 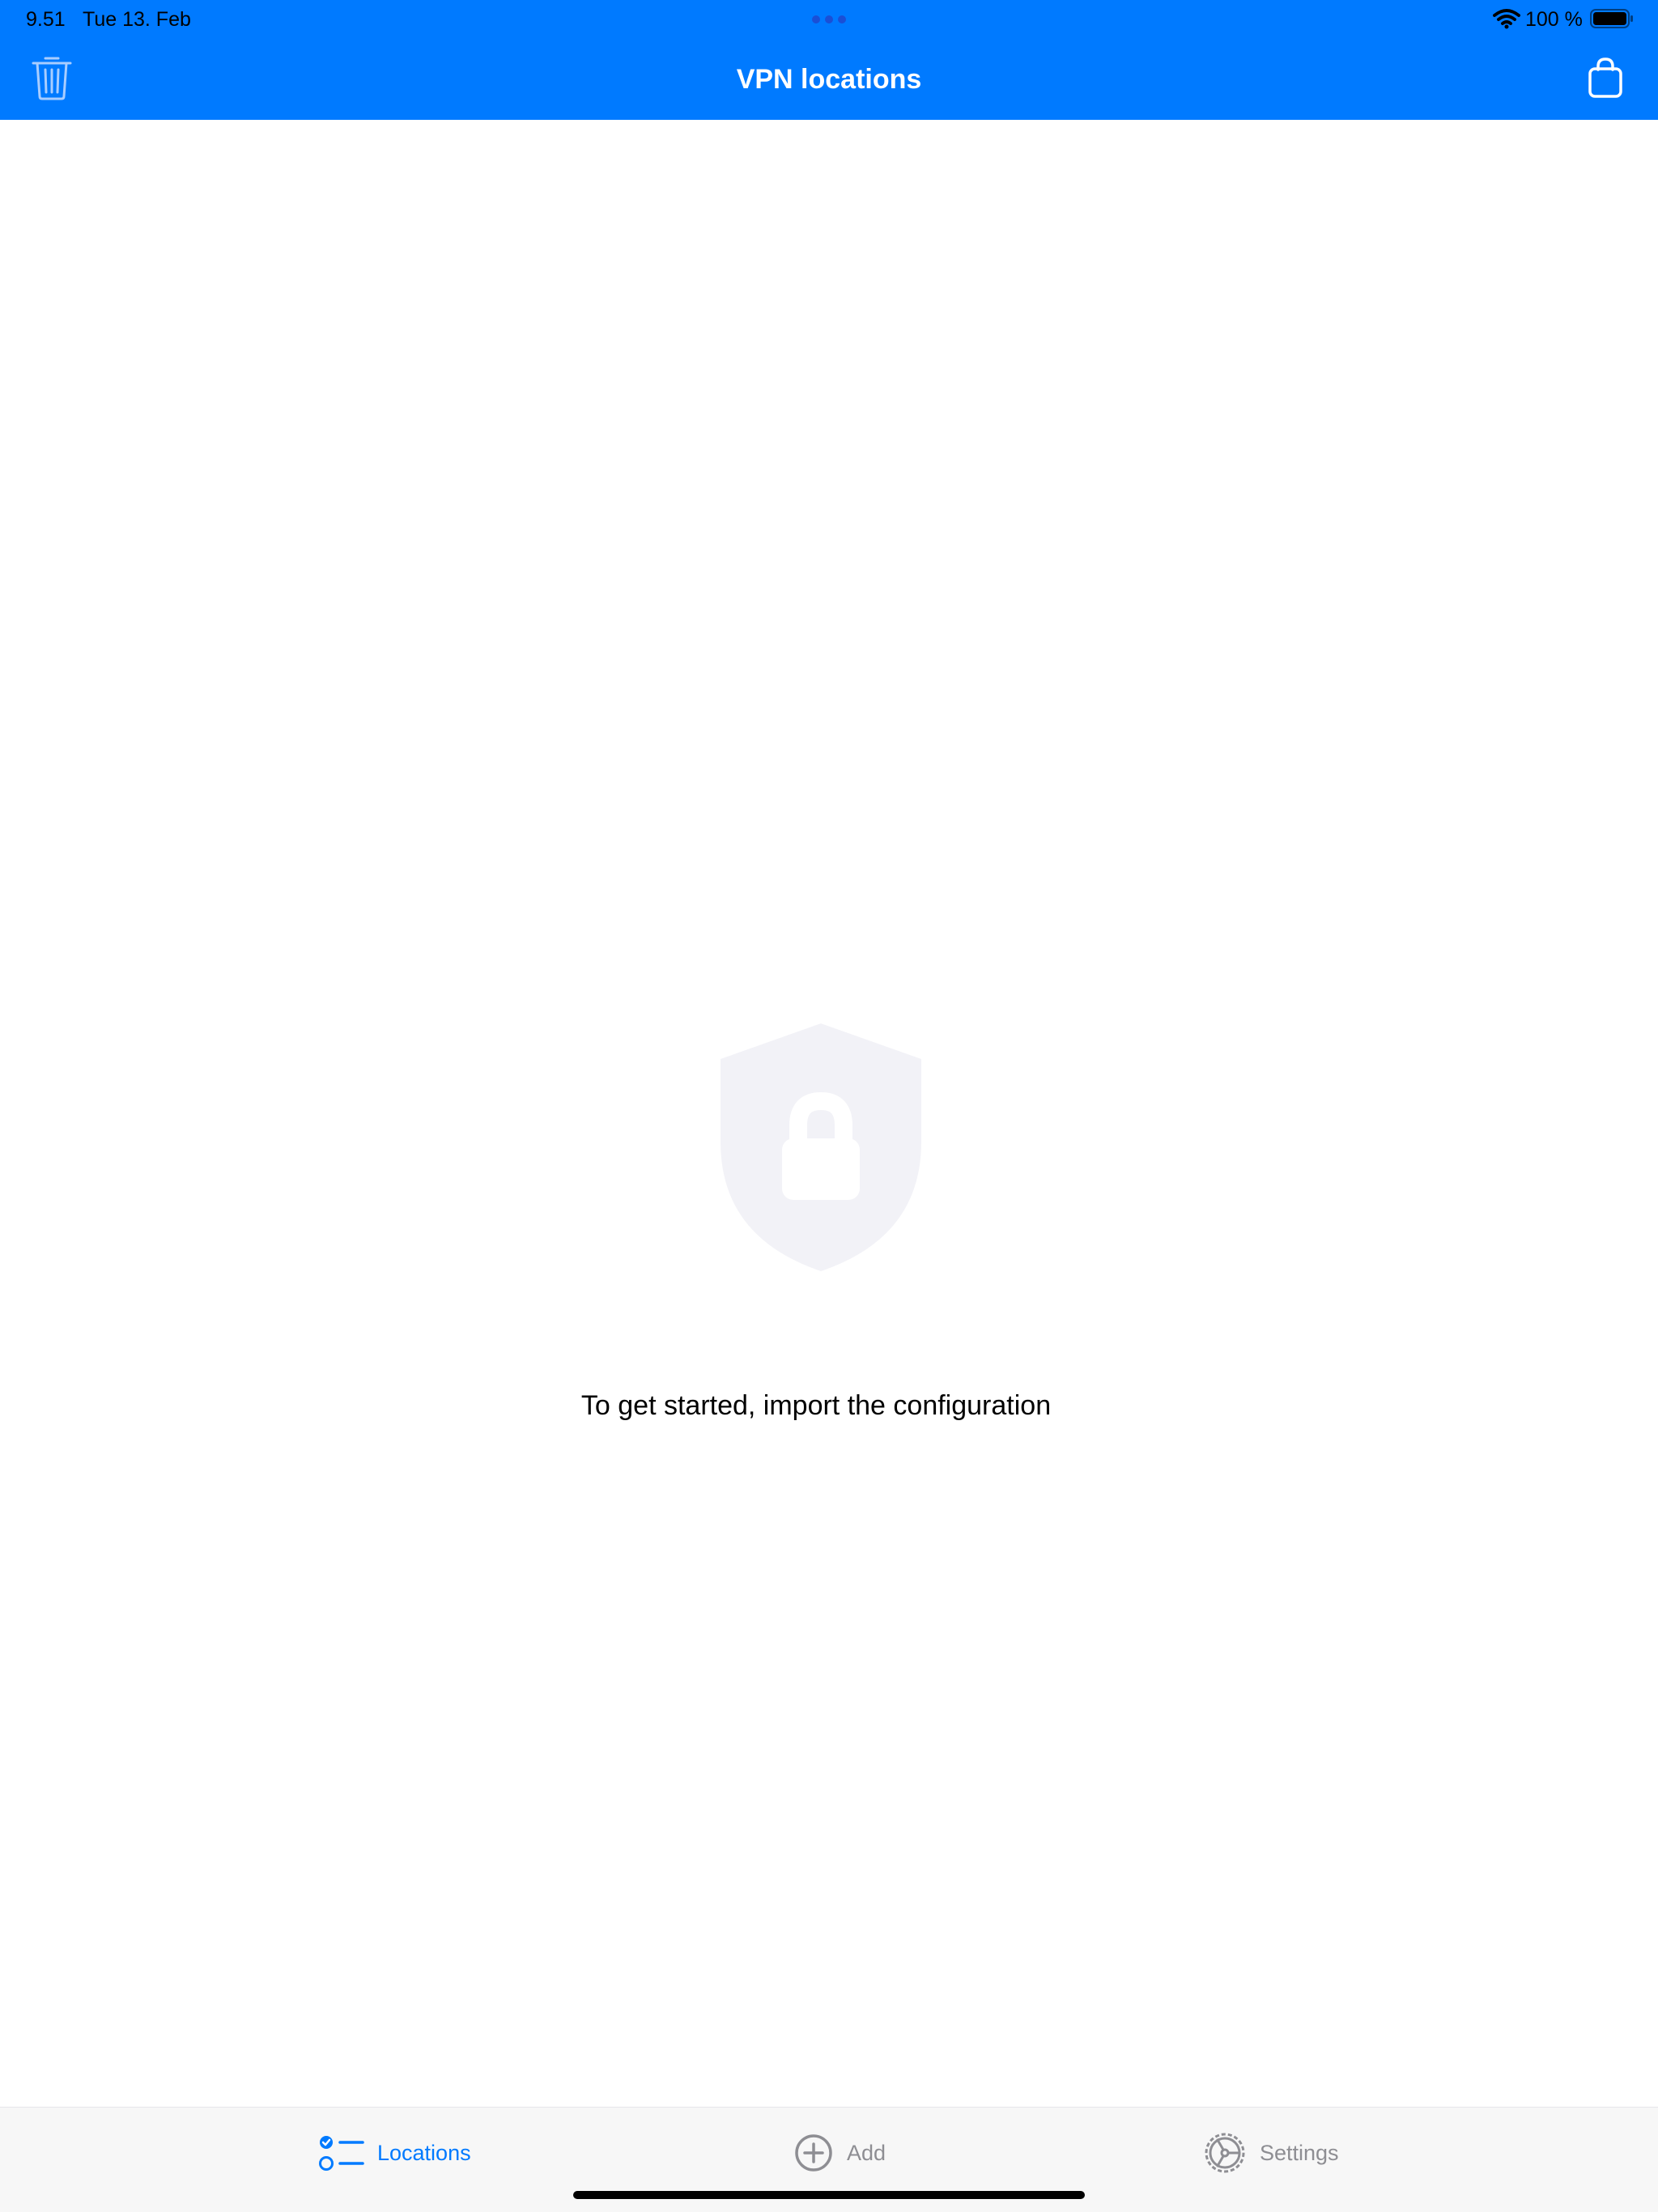 I want to click on gear-icon, so click(x=1225, y=2153).